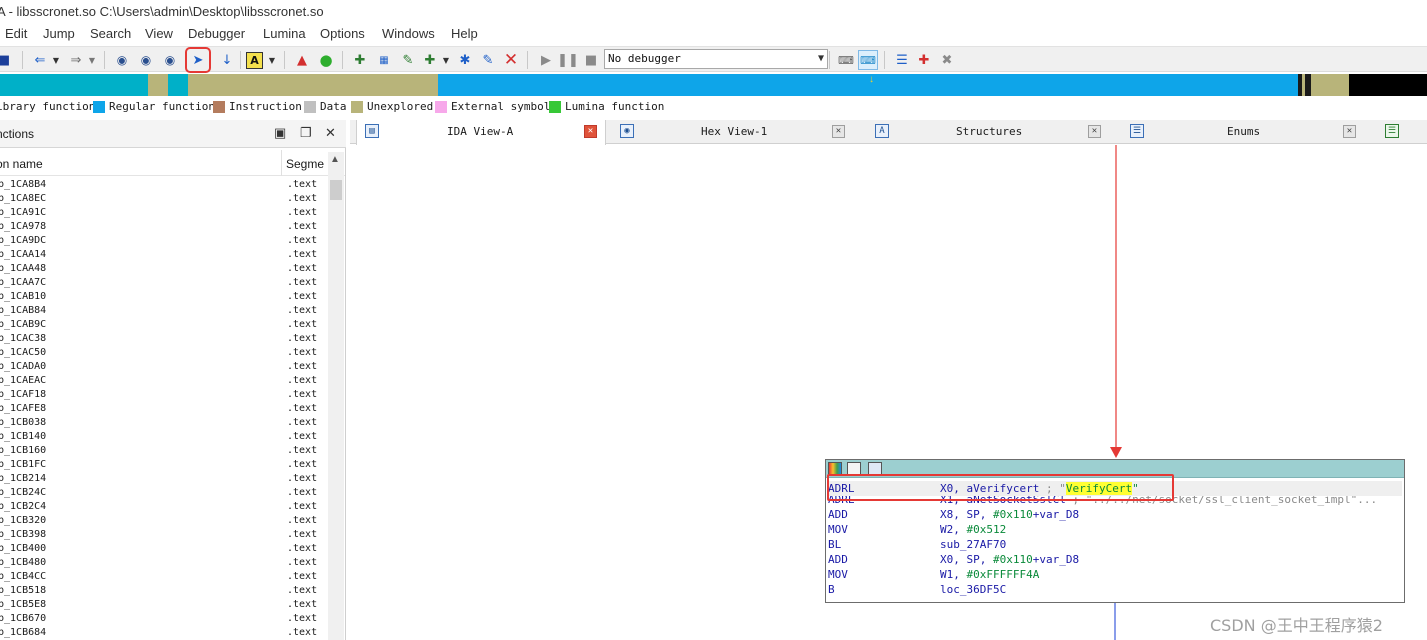 Image resolution: width=1427 pixels, height=640 pixels. I want to click on forward-dropdown-icon: ▼, so click(92, 60).